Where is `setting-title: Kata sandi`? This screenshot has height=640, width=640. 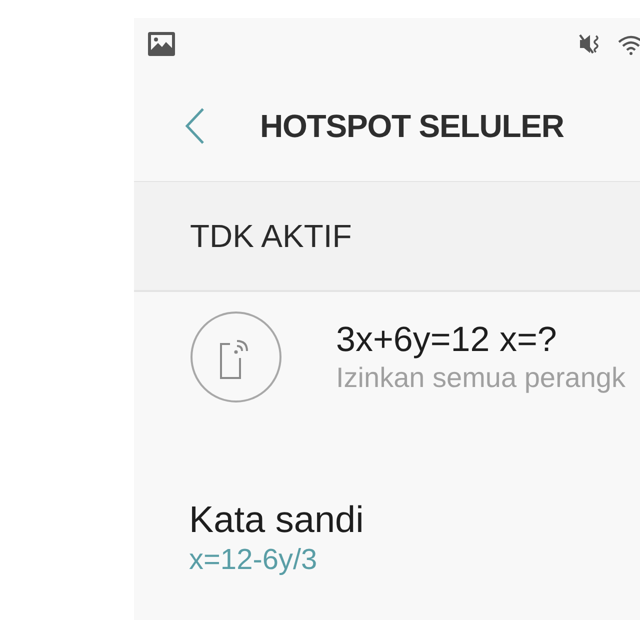 setting-title: Kata sandi is located at coordinates (276, 520).